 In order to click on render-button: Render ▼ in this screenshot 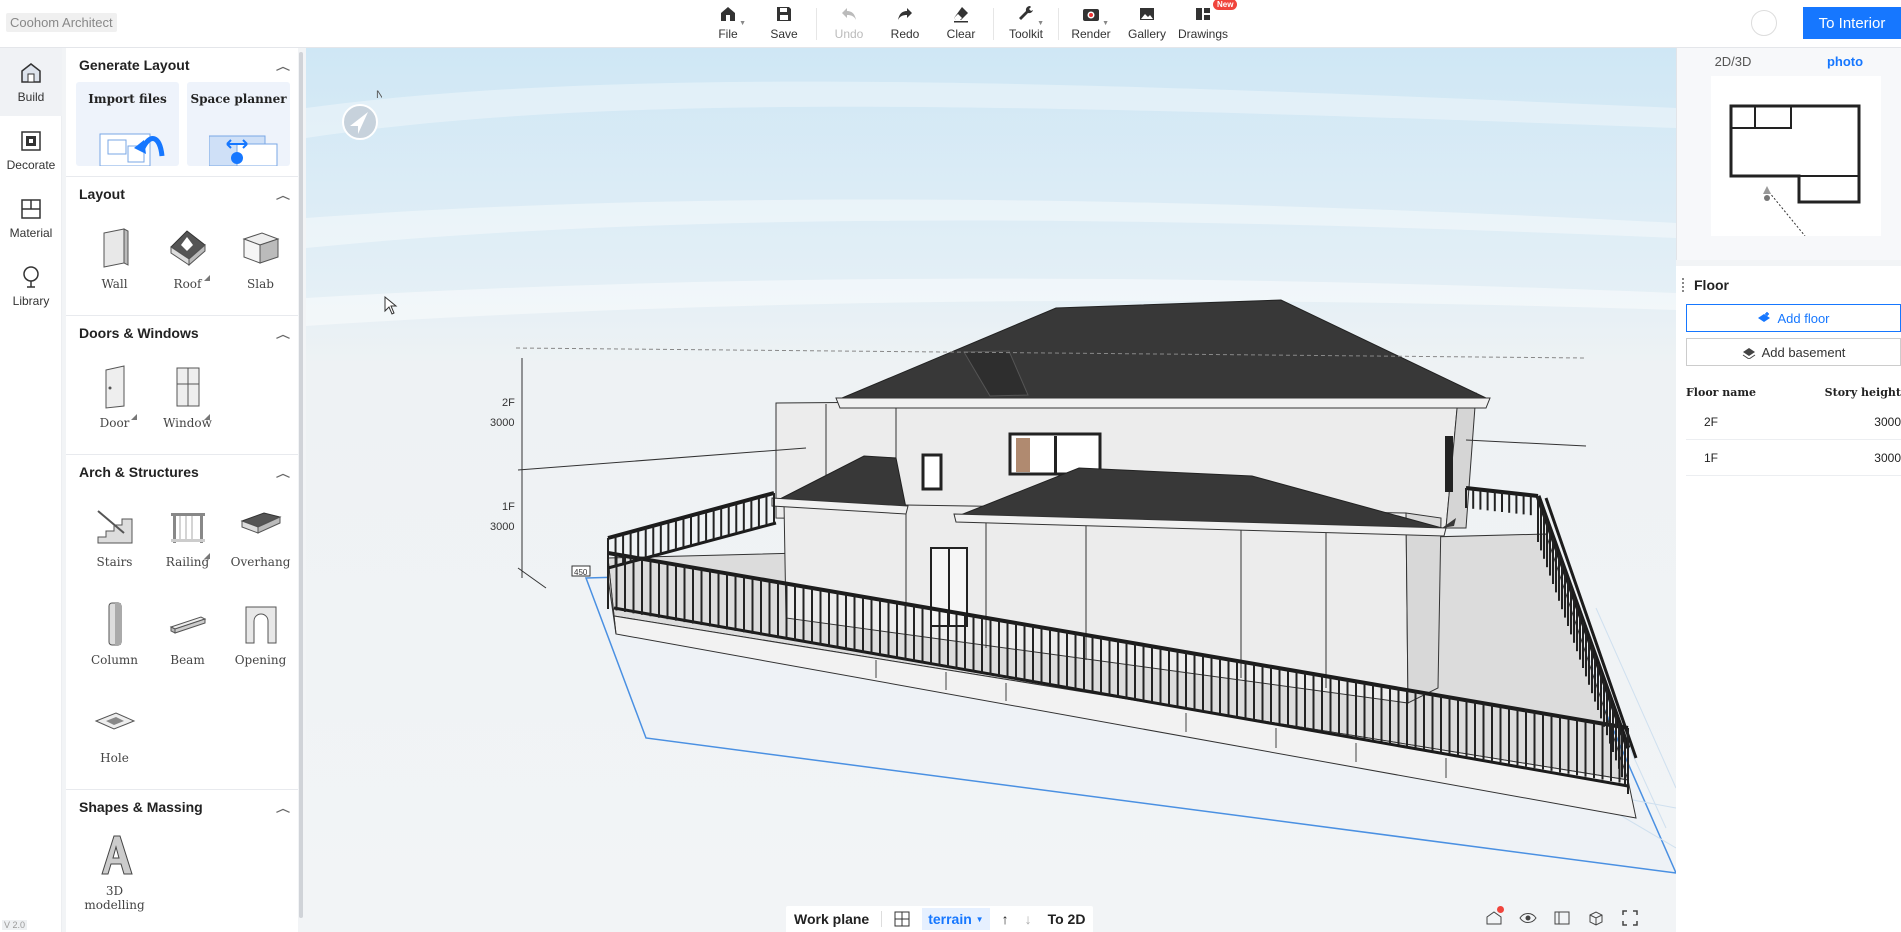, I will do `click(1091, 24)`.